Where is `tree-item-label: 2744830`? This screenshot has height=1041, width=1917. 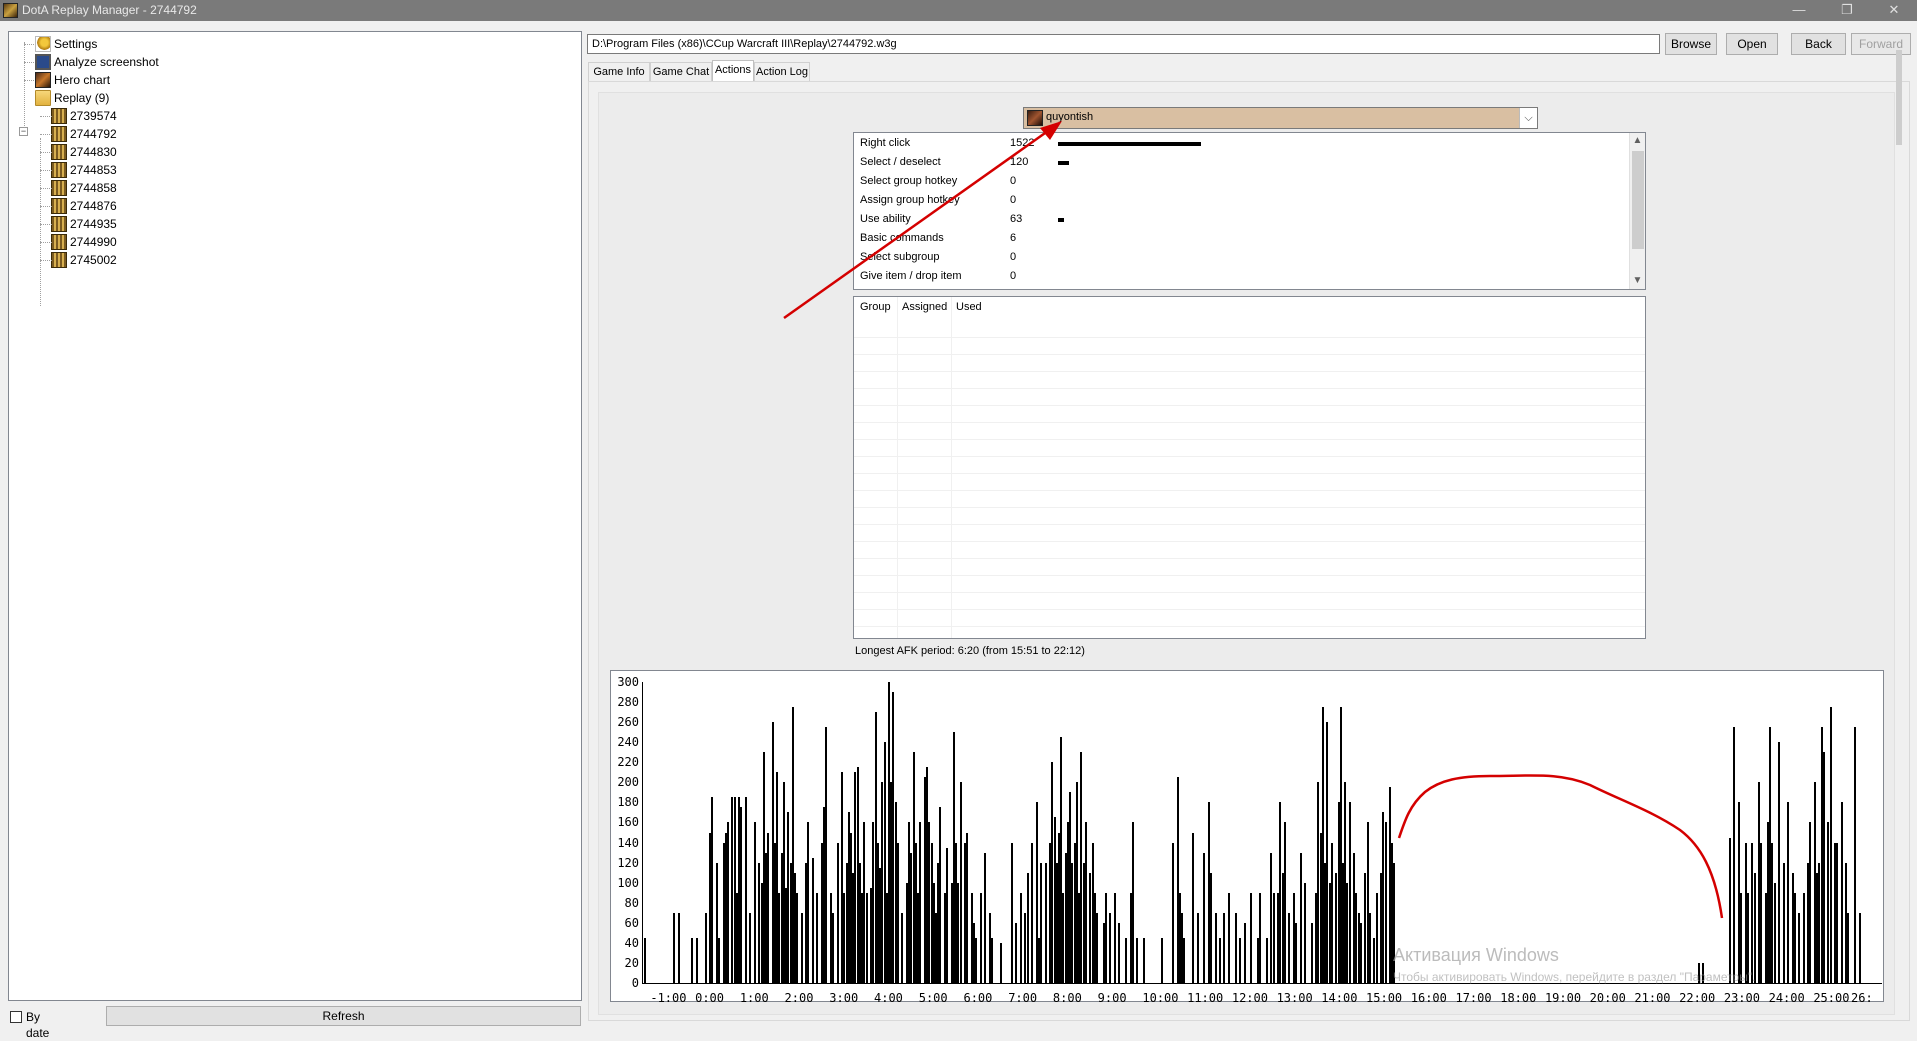
tree-item-label: 2744830 is located at coordinates (93, 152).